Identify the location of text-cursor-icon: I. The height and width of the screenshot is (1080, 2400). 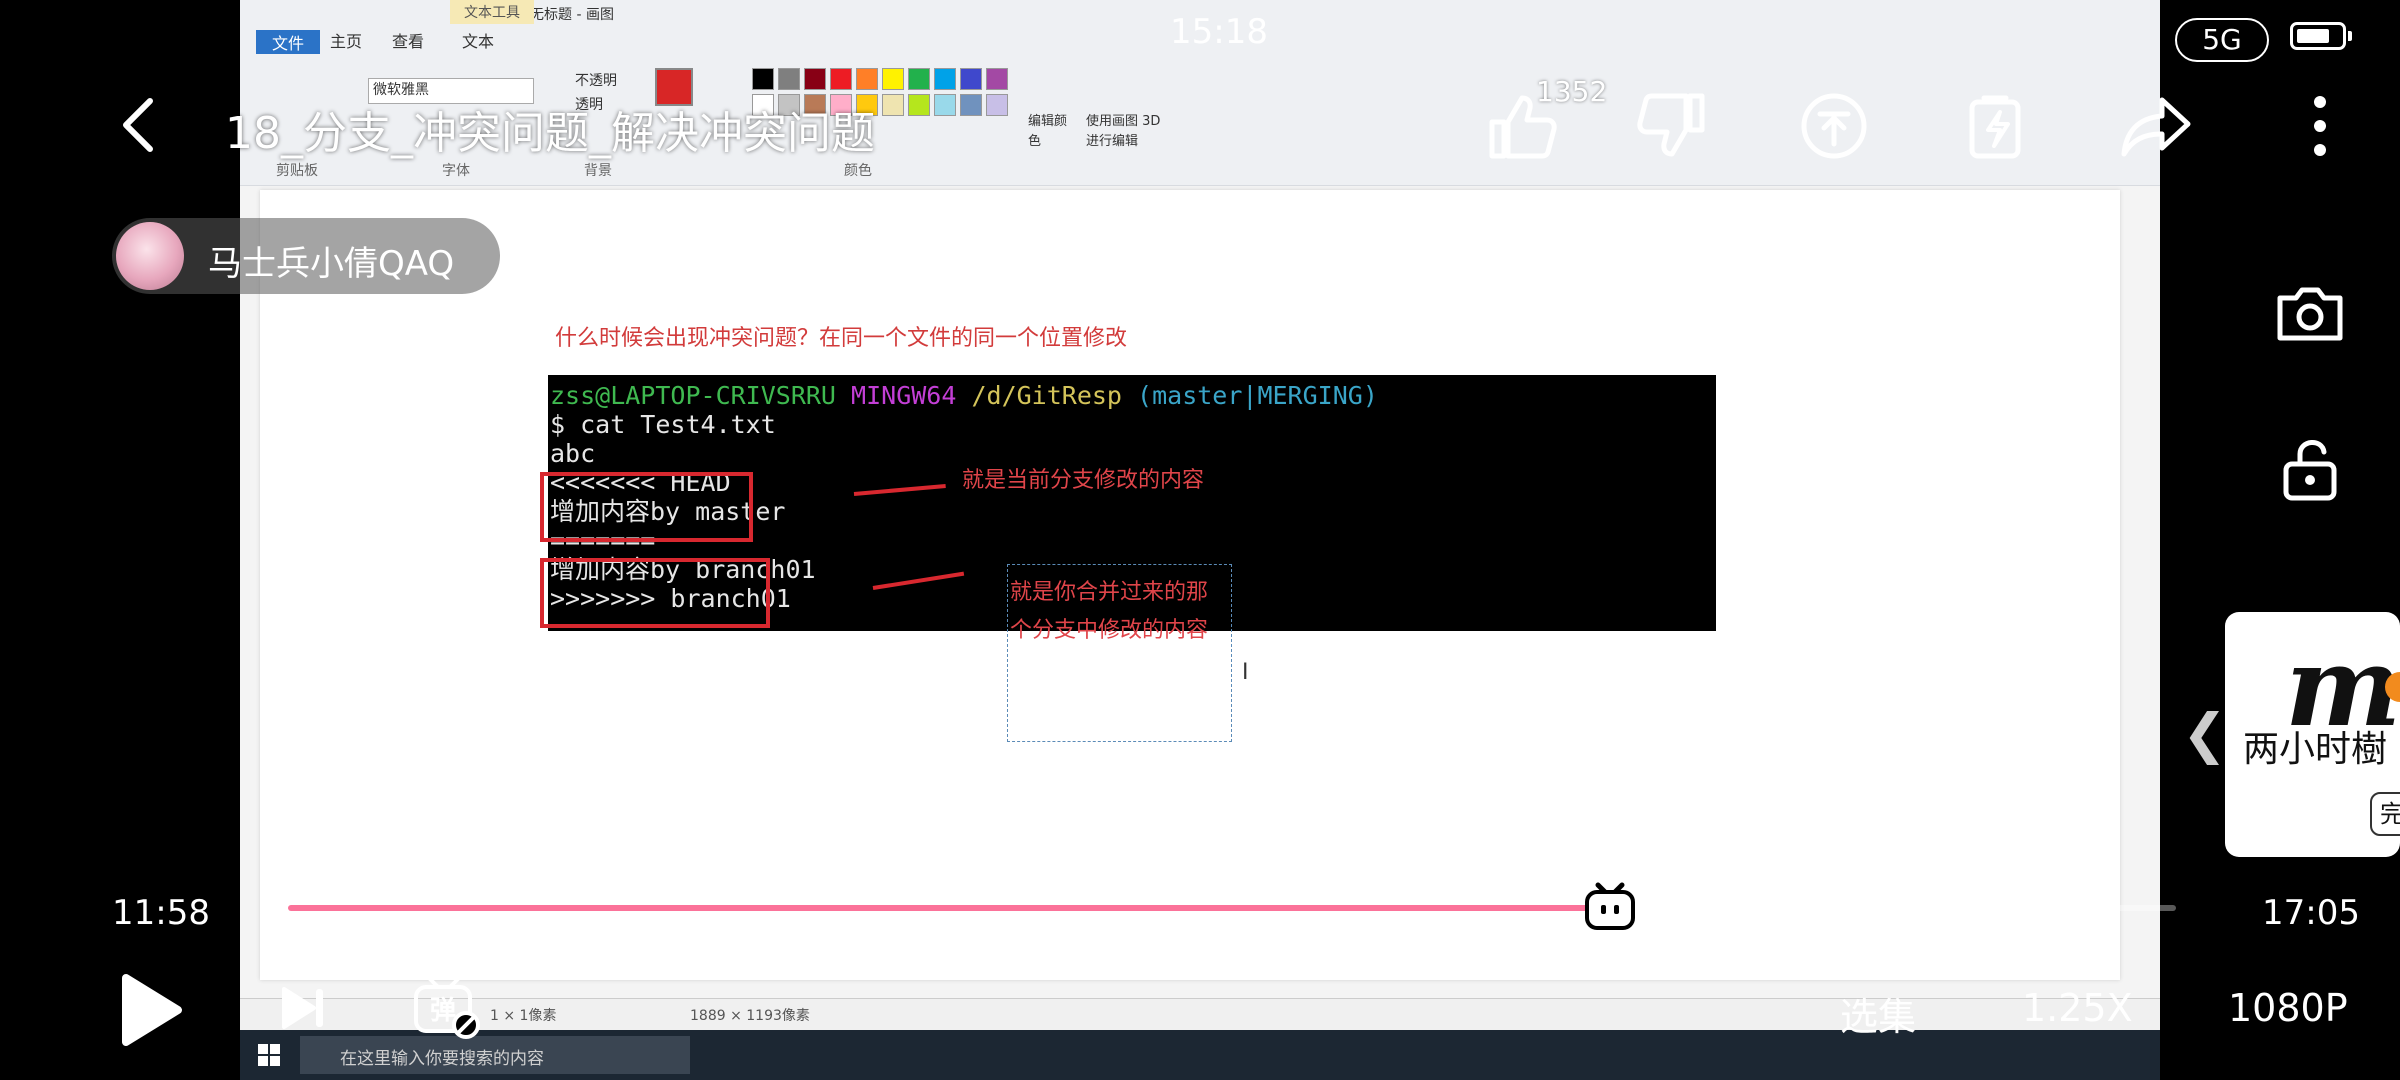
(1245, 672).